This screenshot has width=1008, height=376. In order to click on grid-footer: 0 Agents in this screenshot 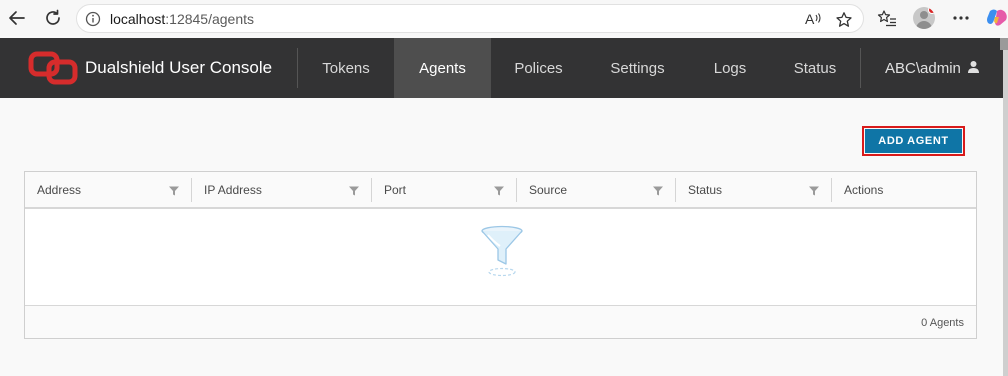, I will do `click(500, 321)`.